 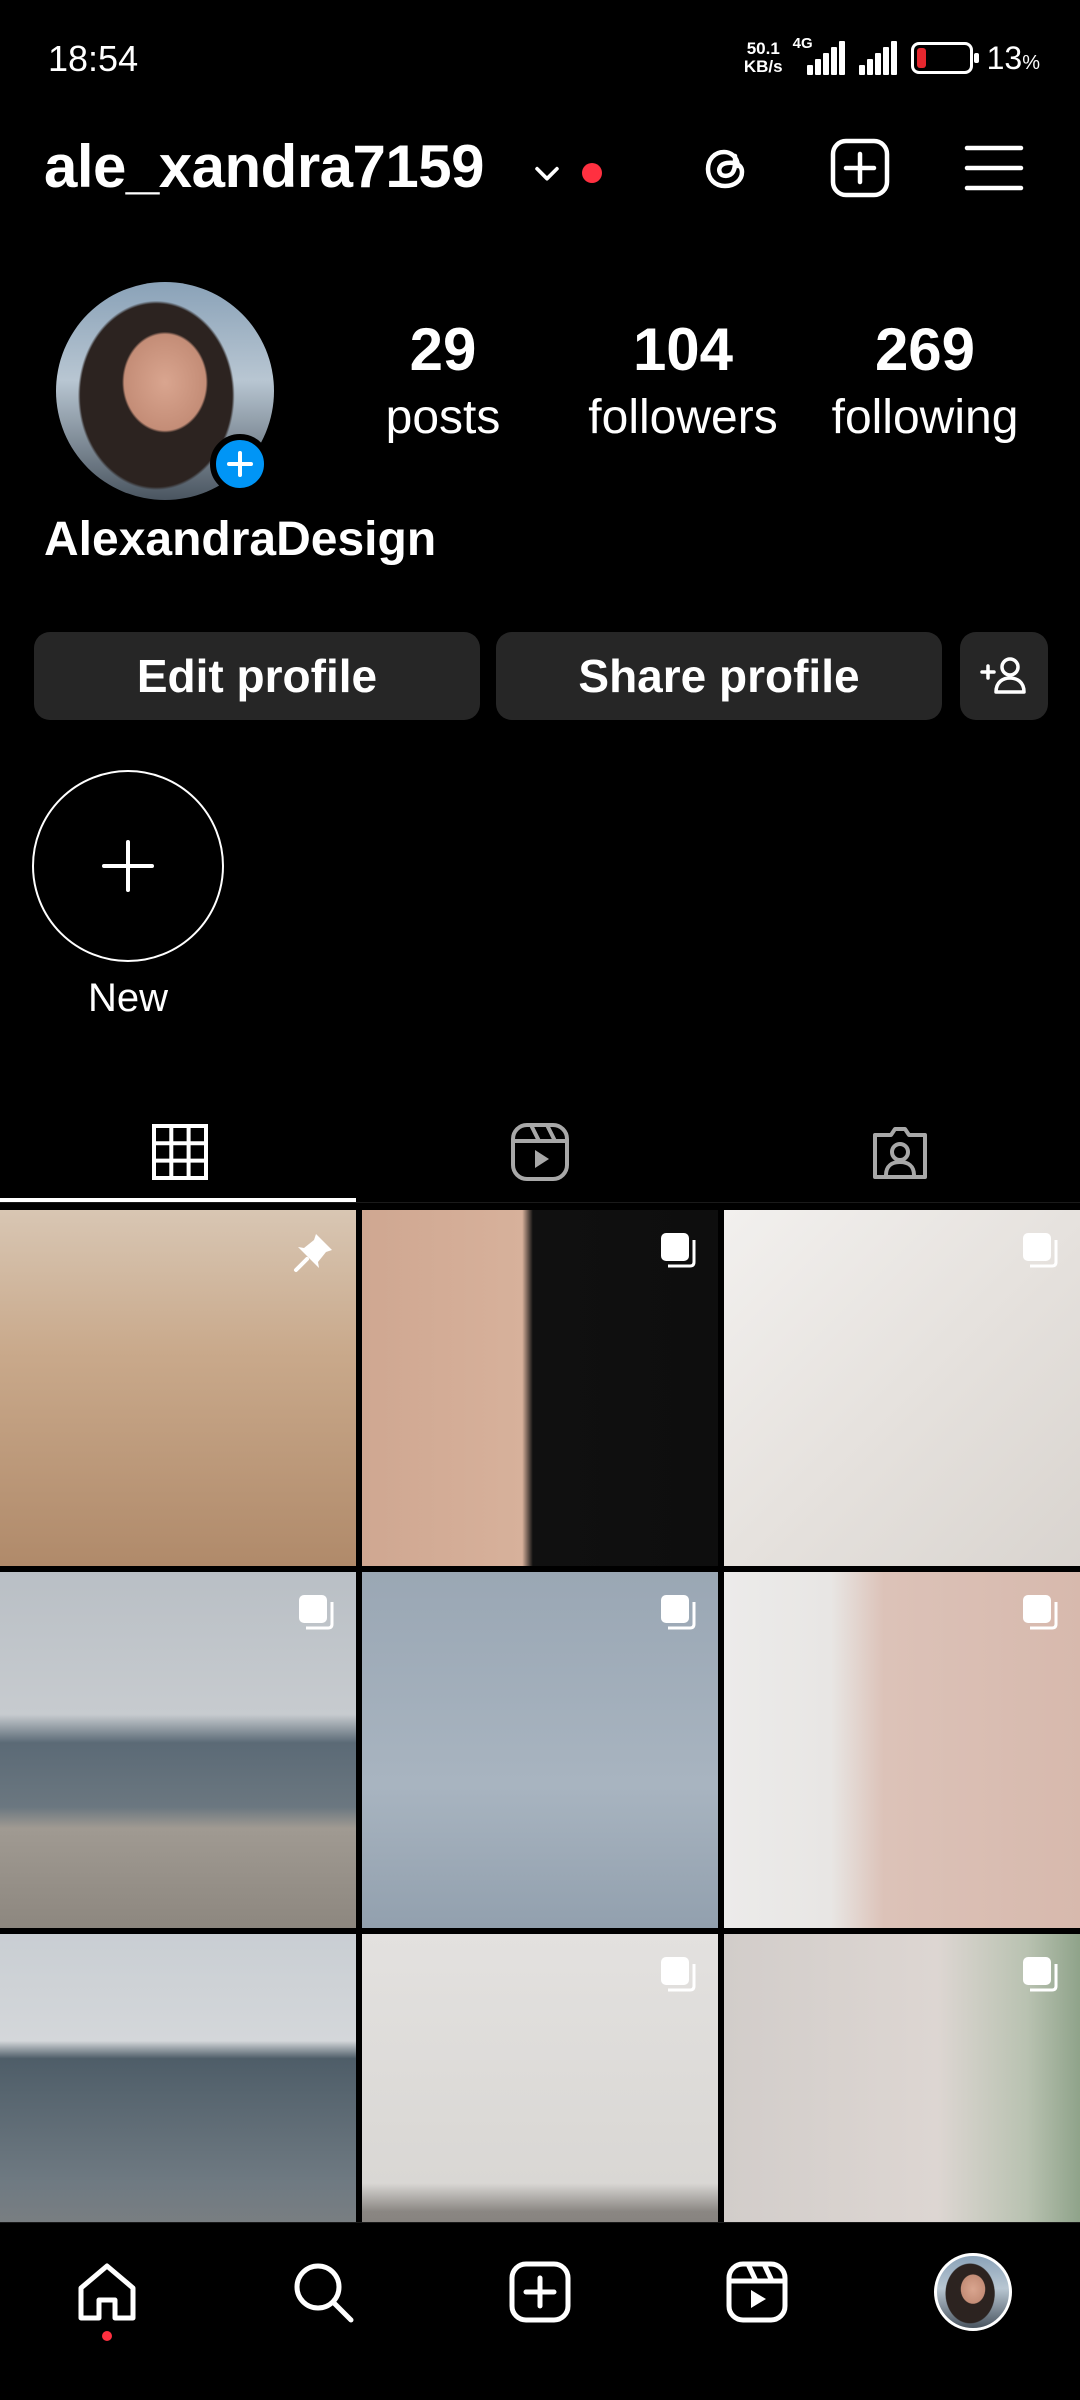 I want to click on status-bar: 18:54 50.1 KB/s 4G 13%, so click(x=540, y=59).